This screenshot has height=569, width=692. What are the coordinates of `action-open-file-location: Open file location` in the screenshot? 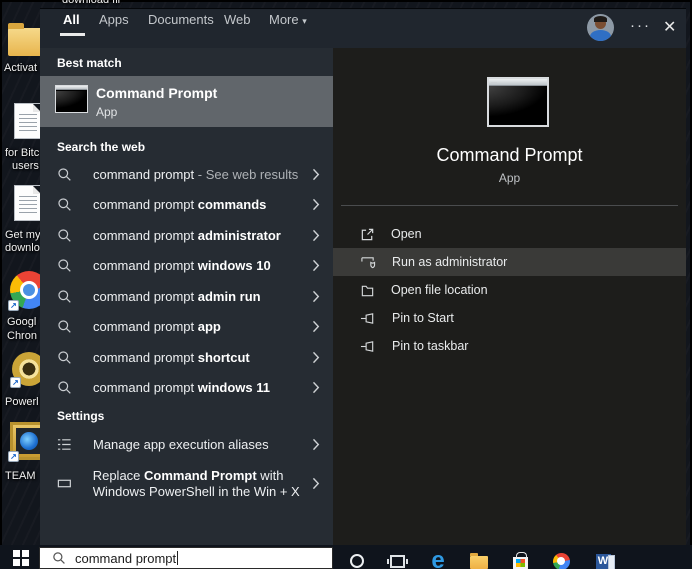 It's located at (509, 290).